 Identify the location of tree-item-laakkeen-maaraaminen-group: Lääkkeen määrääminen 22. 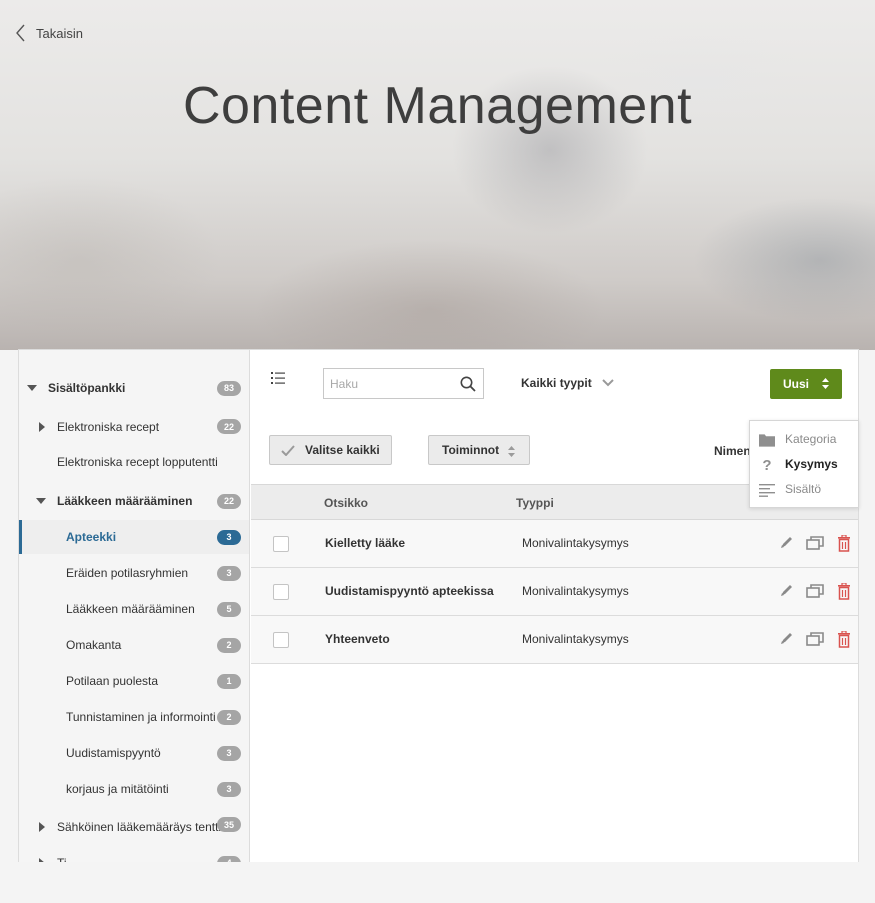
(134, 501).